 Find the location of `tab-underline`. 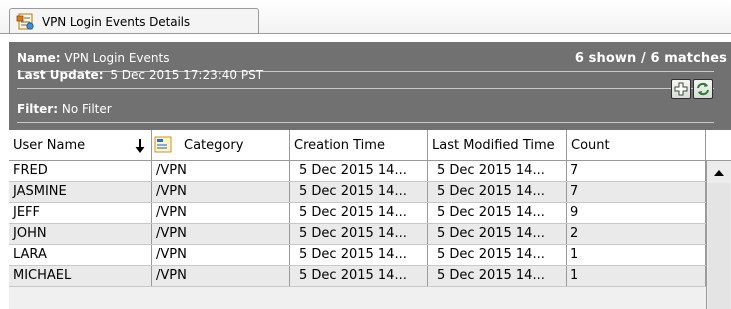

tab-underline is located at coordinates (365, 33).